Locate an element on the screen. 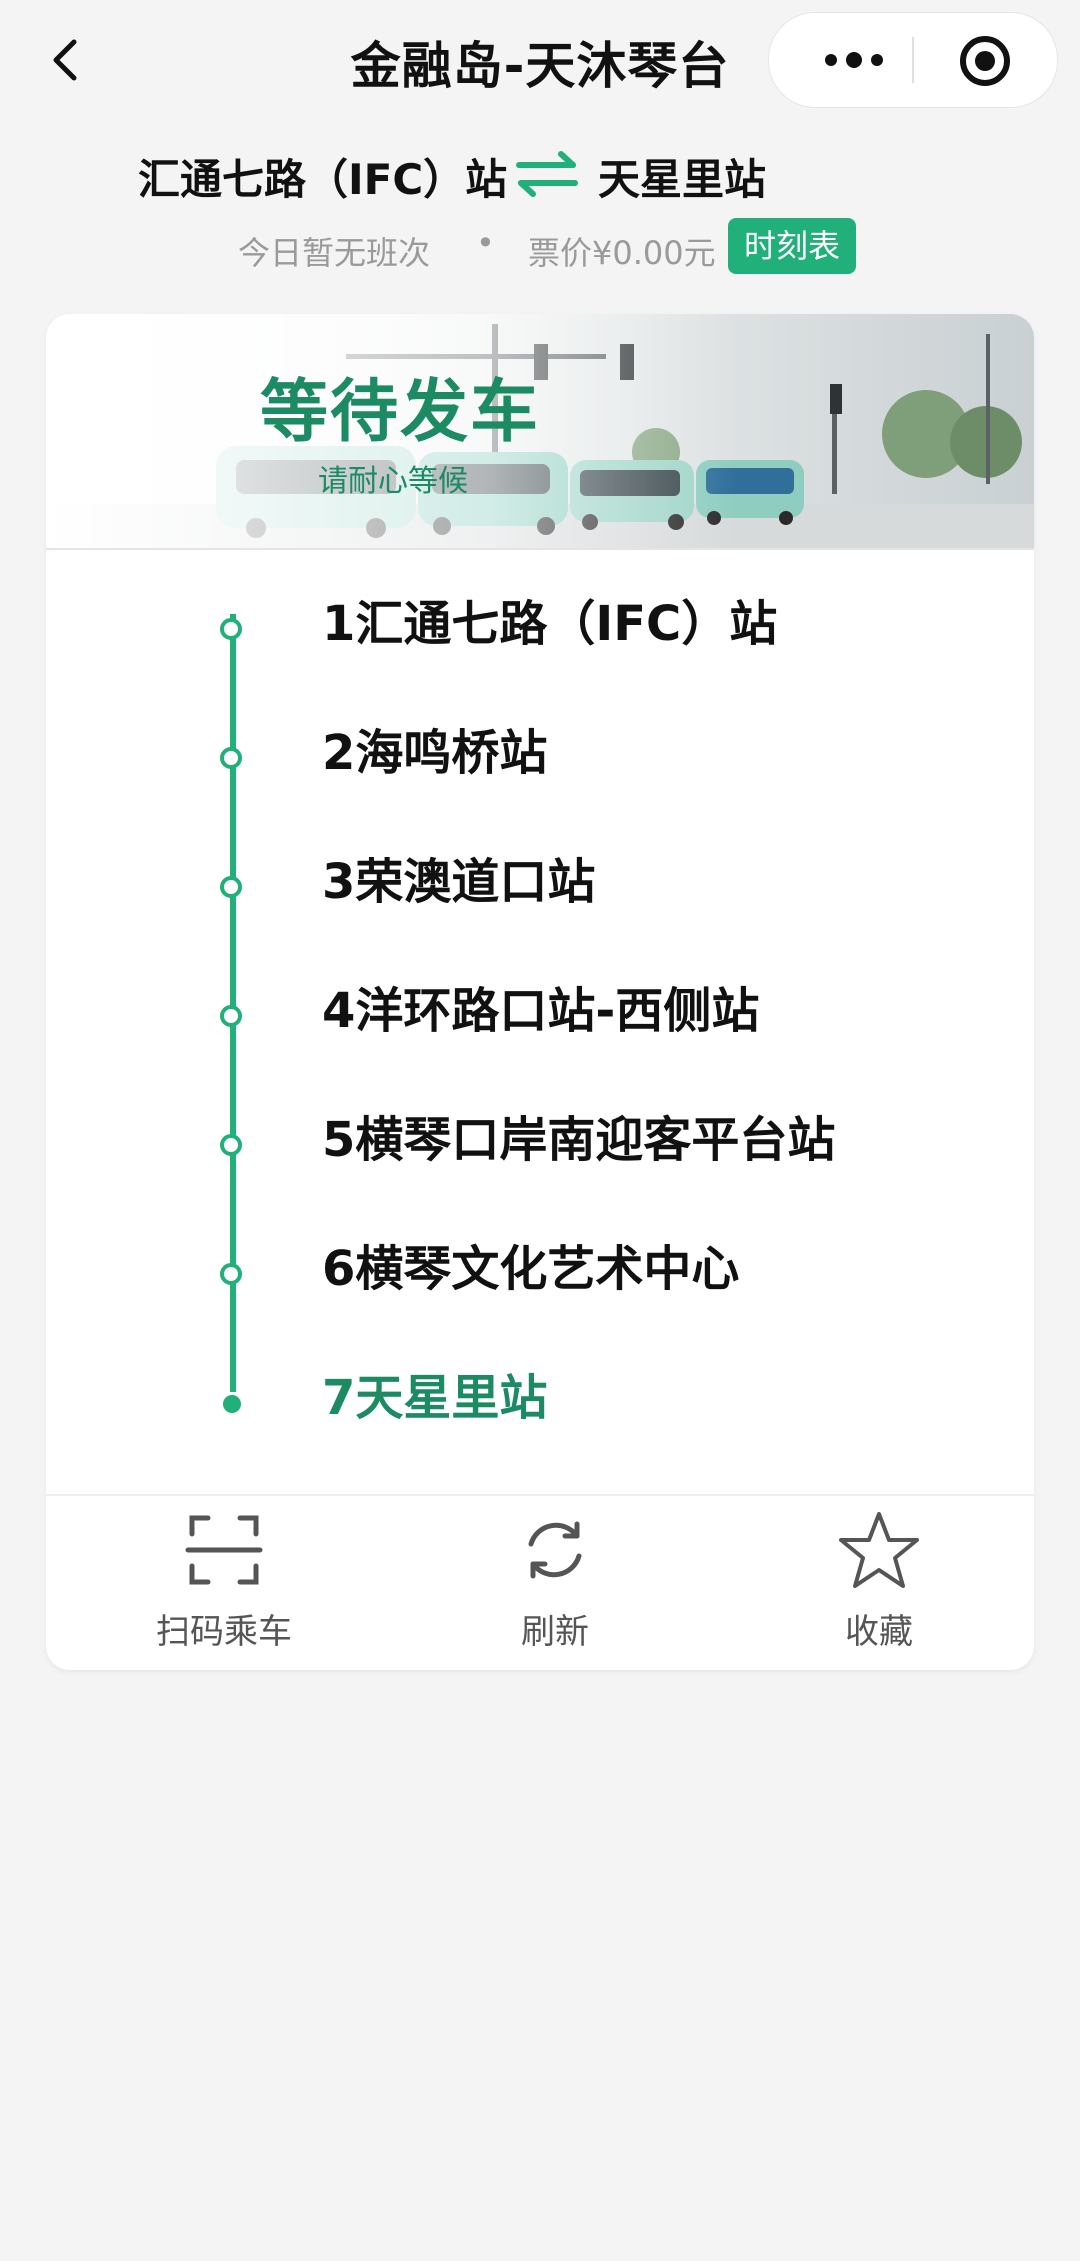 This screenshot has height=2261, width=1080. route-info: 今日暂无班次 • 票价¥0.00元 时刻表 is located at coordinates (540, 248).